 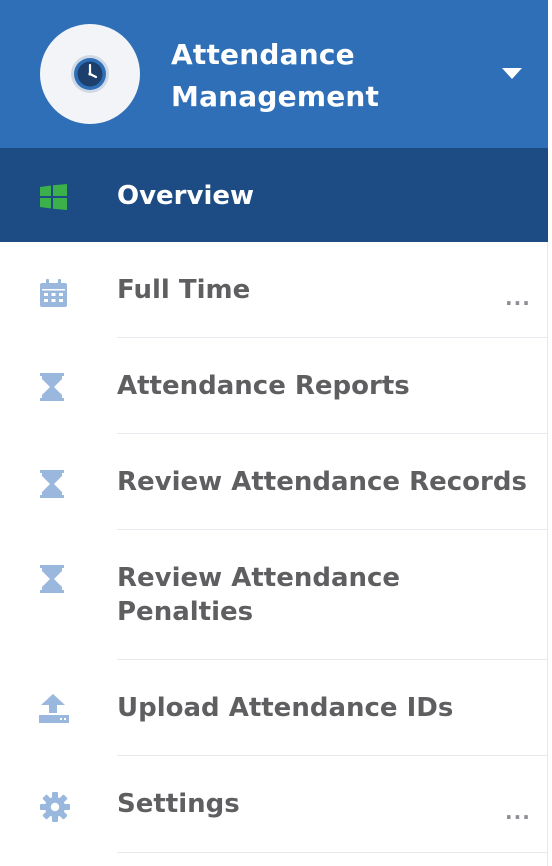 What do you see at coordinates (332, 852) in the screenshot?
I see `divider` at bounding box center [332, 852].